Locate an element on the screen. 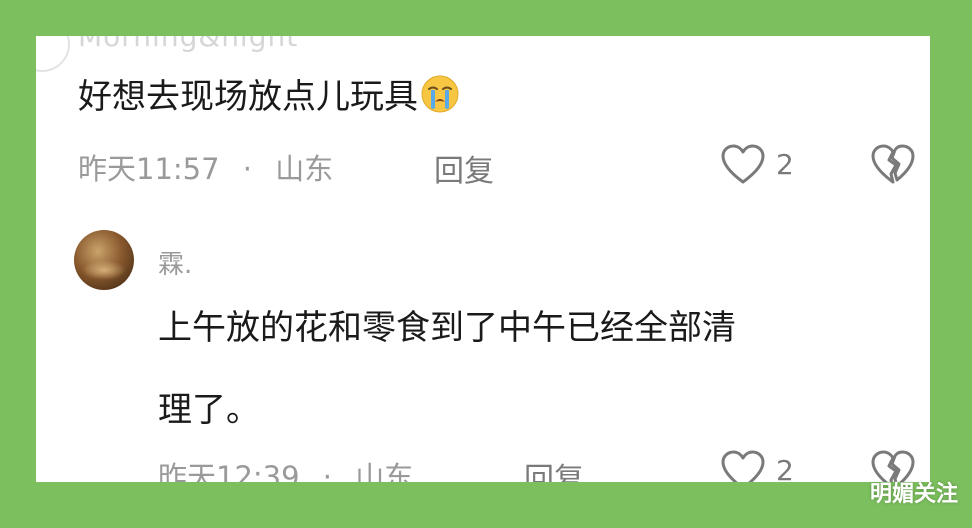  comment1-username: Morning&night is located at coordinates (188, 44).